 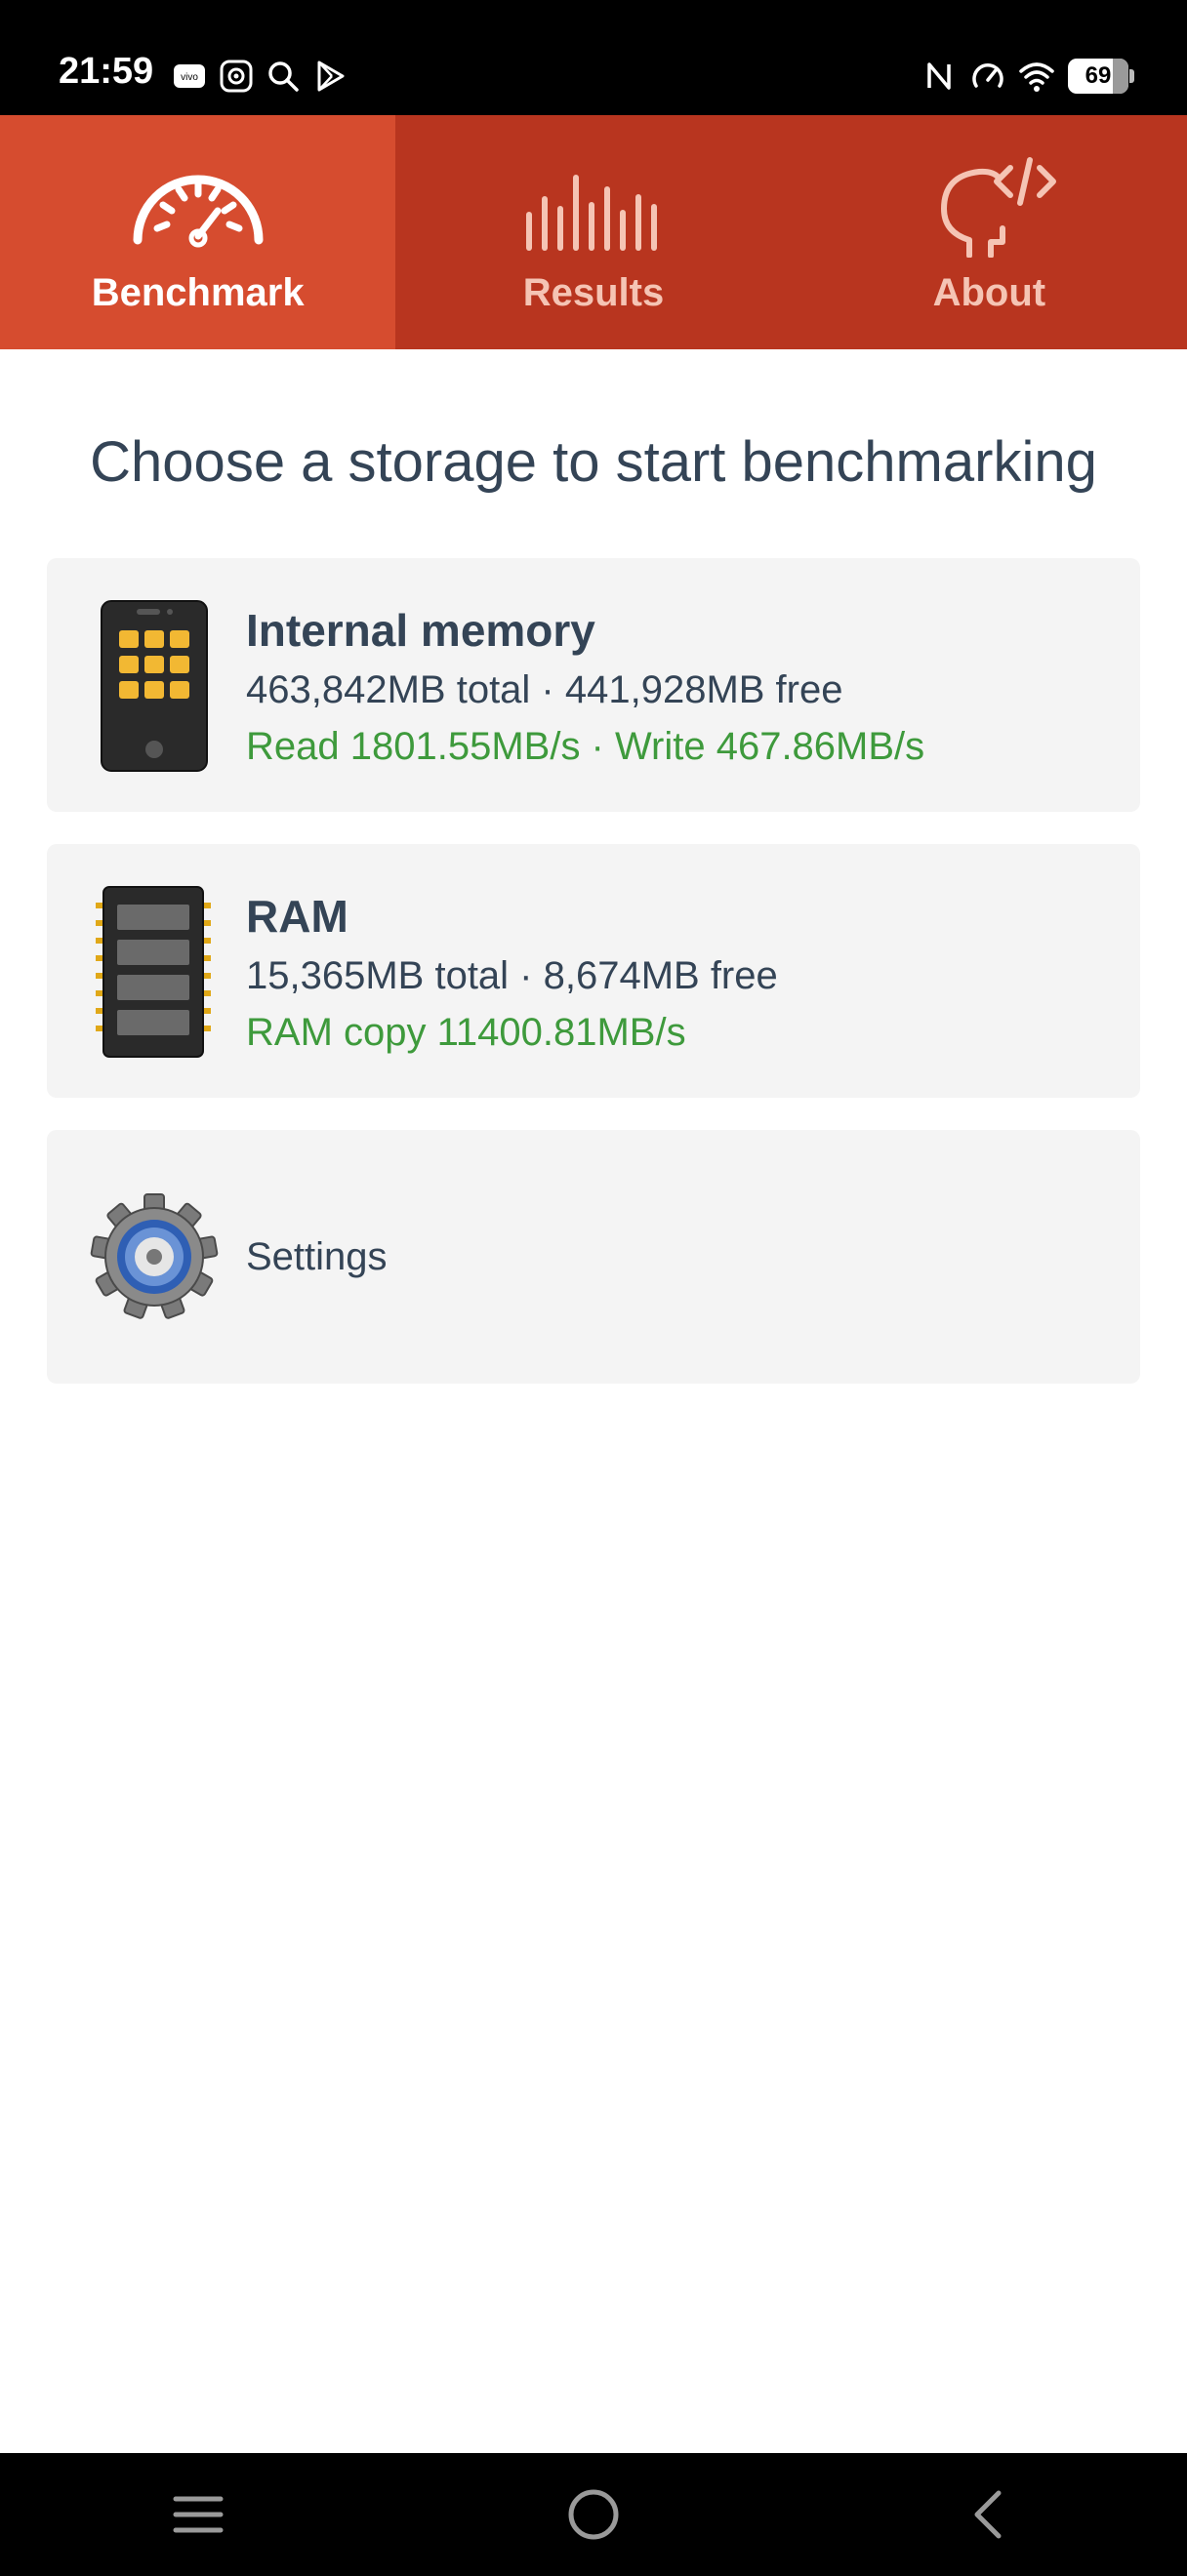 I want to click on internal-memory-speed: Read 1801.55MB/s · Write 467.86MB/s, so click(x=585, y=746).